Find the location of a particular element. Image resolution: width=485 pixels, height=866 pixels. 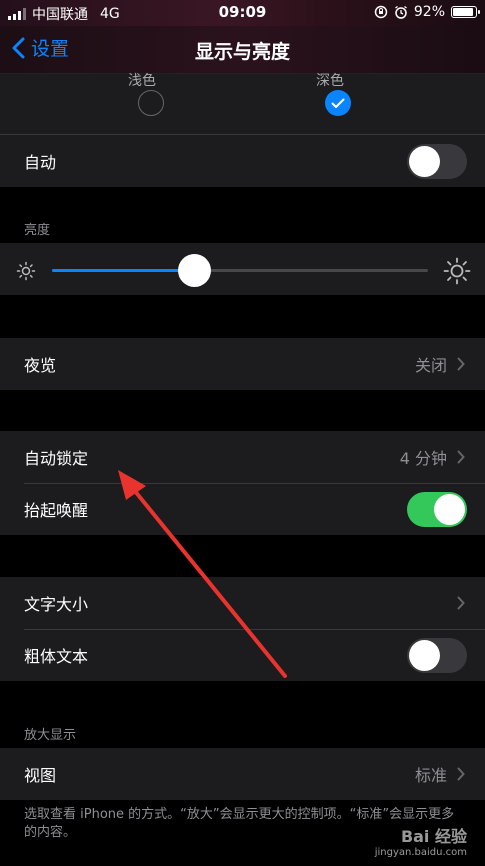

night-shift-row: 夜览 关闭 is located at coordinates (242, 364).